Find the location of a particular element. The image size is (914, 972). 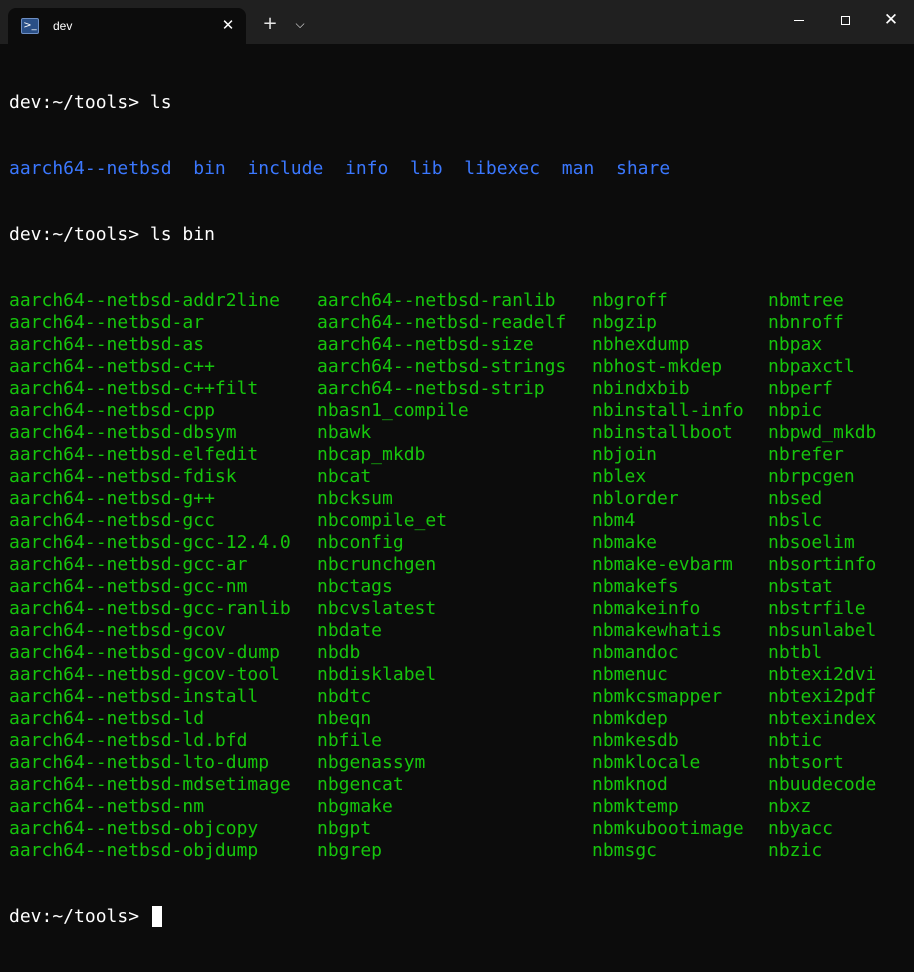

file-entry: aarch64--netbsd-mdsetimage is located at coordinates (150, 784).